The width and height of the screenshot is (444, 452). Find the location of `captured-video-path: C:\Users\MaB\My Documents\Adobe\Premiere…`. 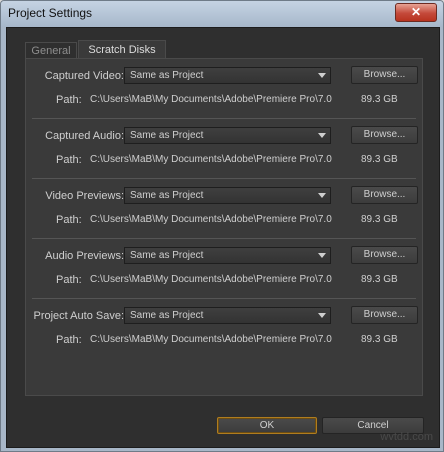

captured-video-path: C:\Users\MaB\My Documents\Adobe\Premiere… is located at coordinates (211, 99).